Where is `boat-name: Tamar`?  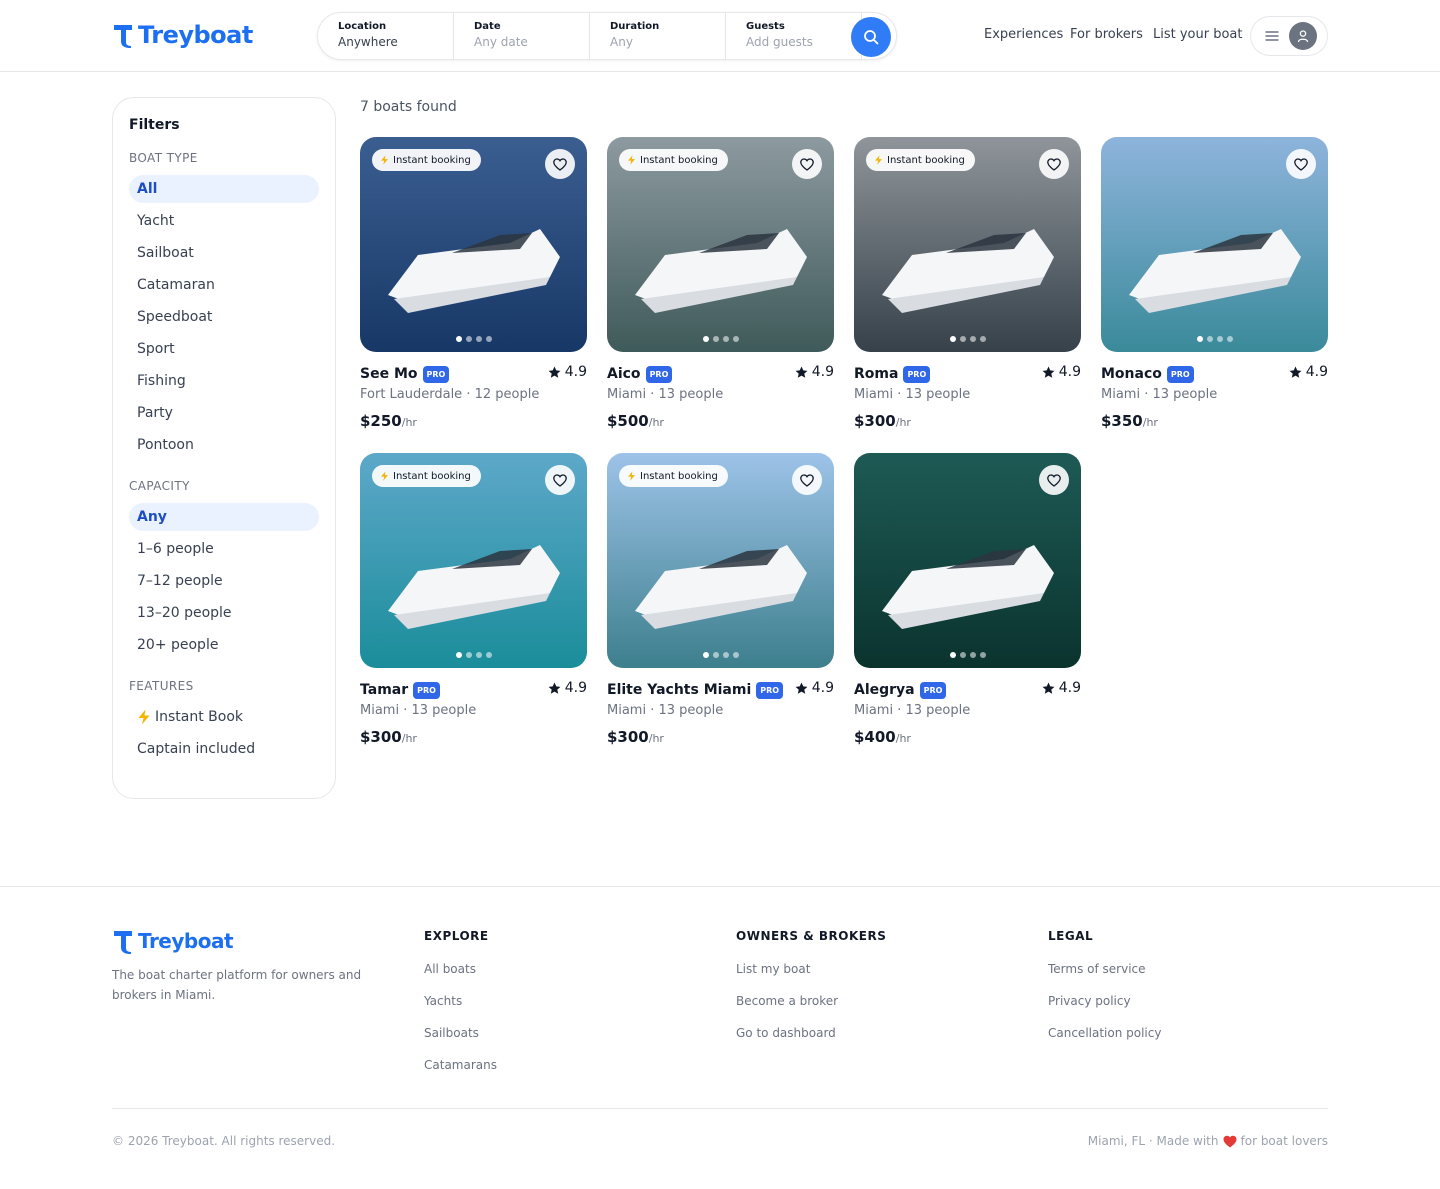
boat-name: Tamar is located at coordinates (384, 690).